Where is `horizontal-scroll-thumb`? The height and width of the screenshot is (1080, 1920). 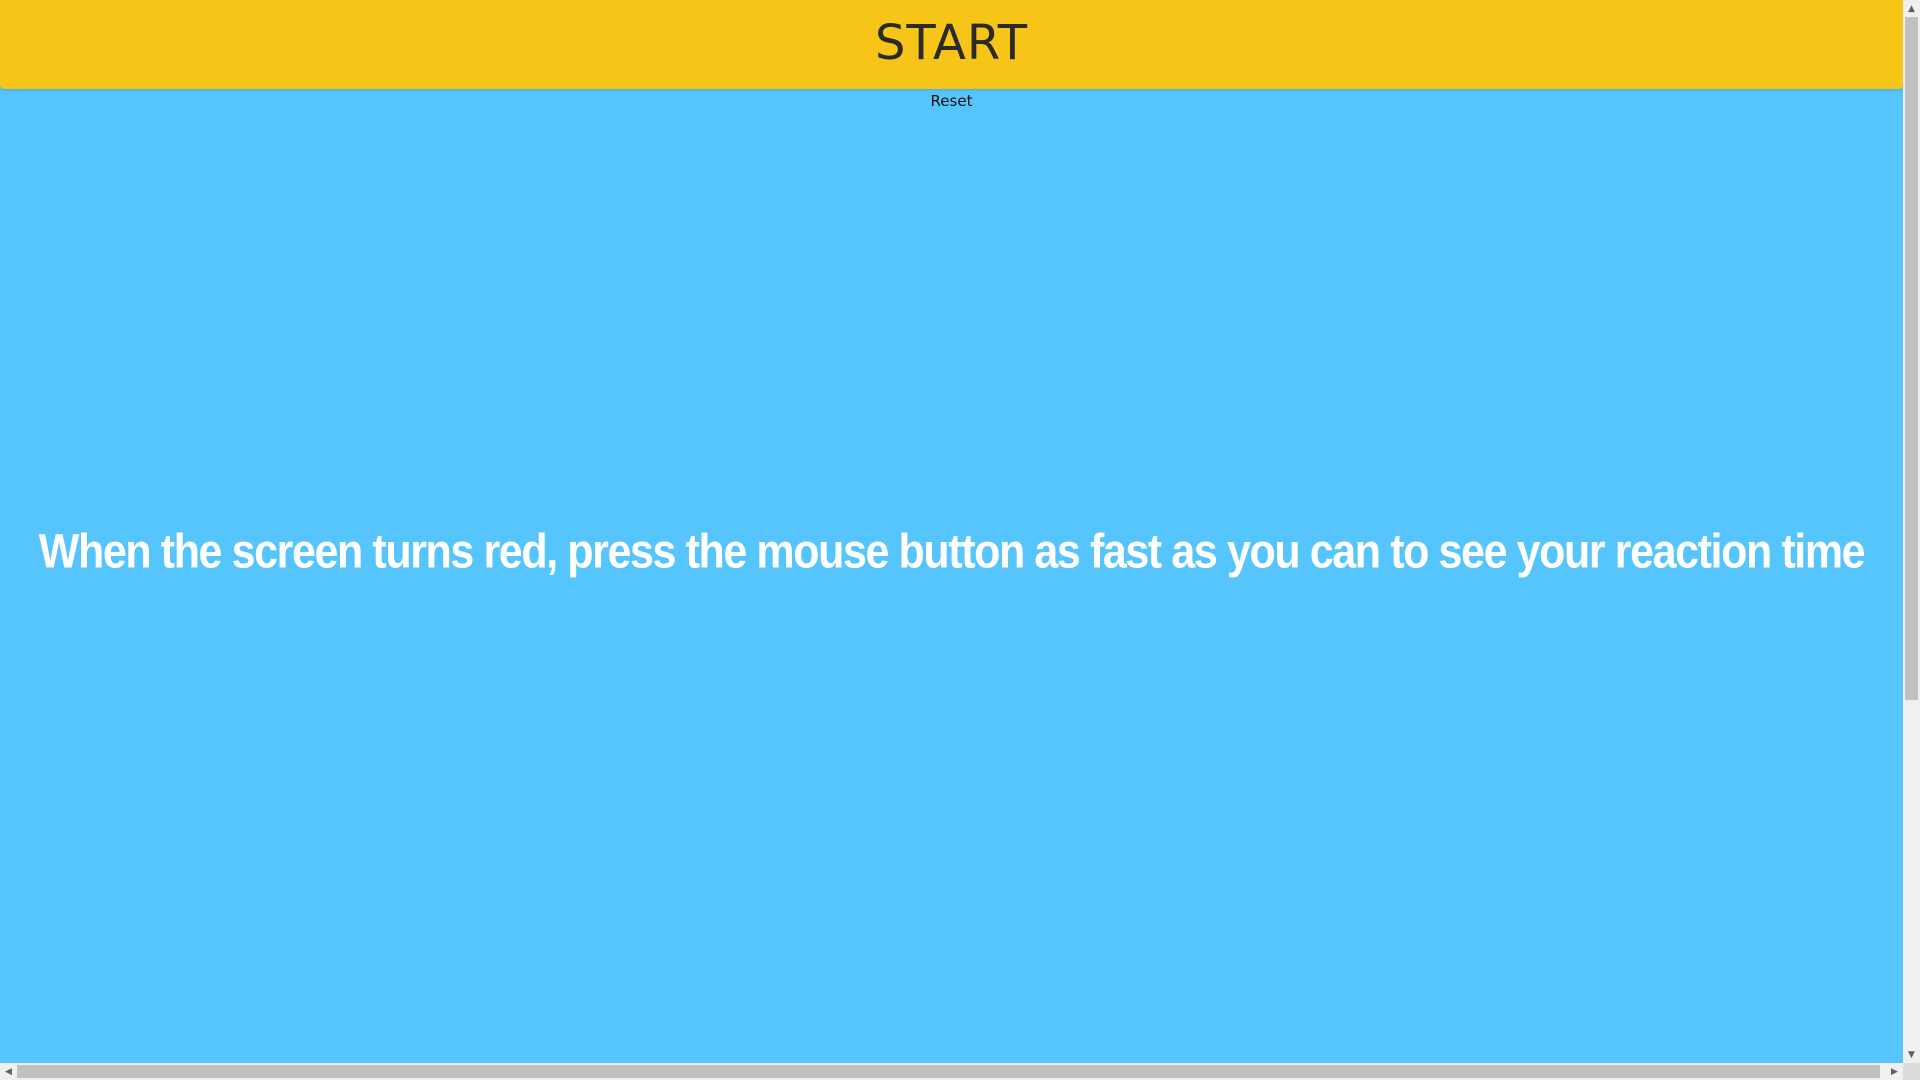 horizontal-scroll-thumb is located at coordinates (948, 1071).